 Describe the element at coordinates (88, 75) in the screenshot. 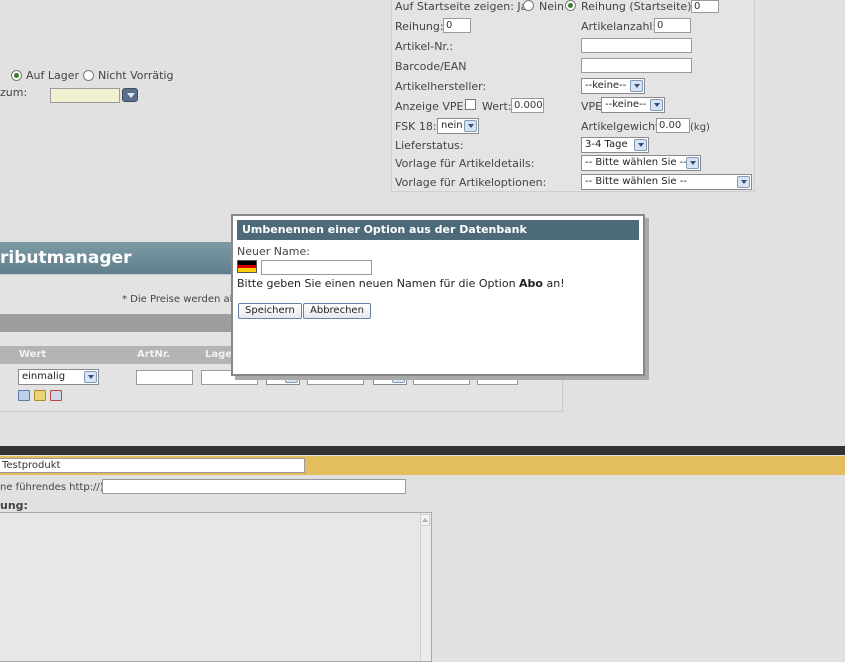

I see `not-in-stock-radio` at that location.